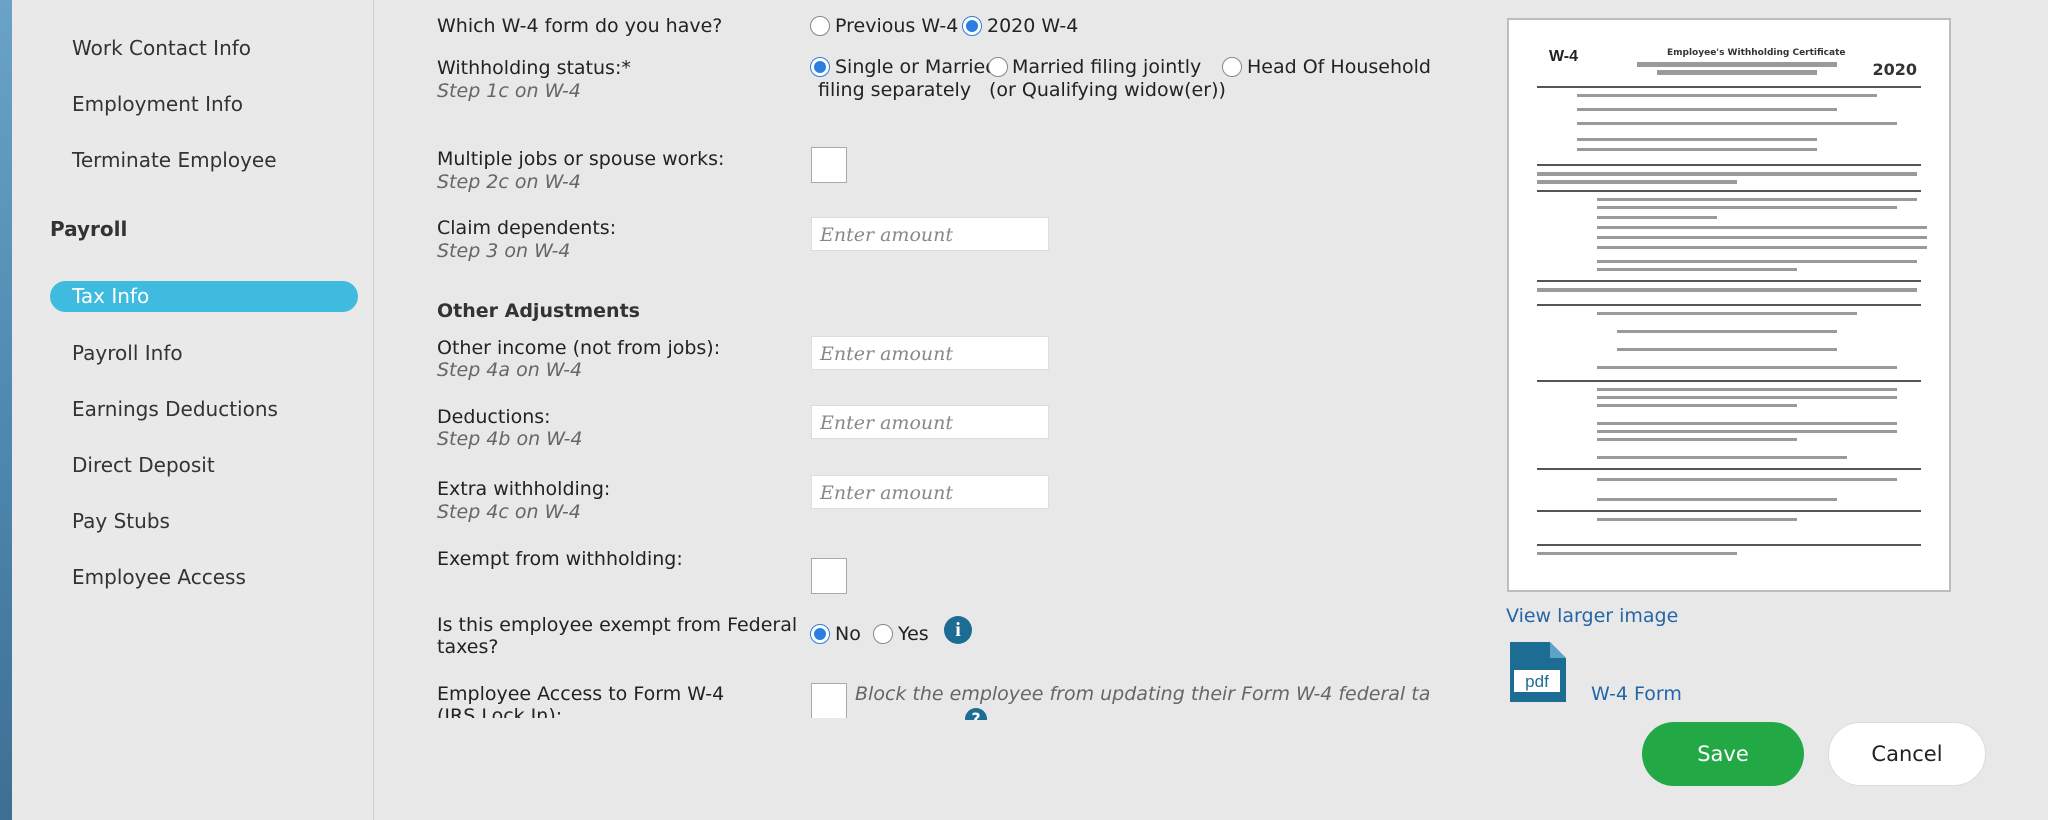 The image size is (2048, 820). I want to click on sidebar-item-tax-info: Tax Info, so click(204, 296).